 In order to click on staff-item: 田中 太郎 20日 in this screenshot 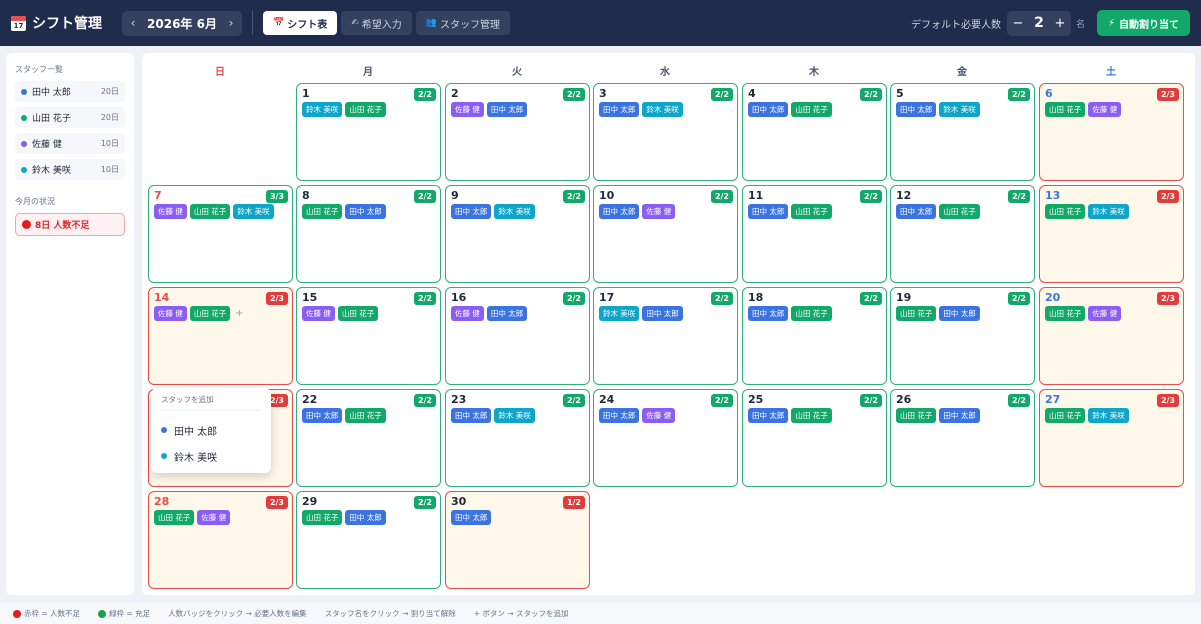, I will do `click(70, 91)`.